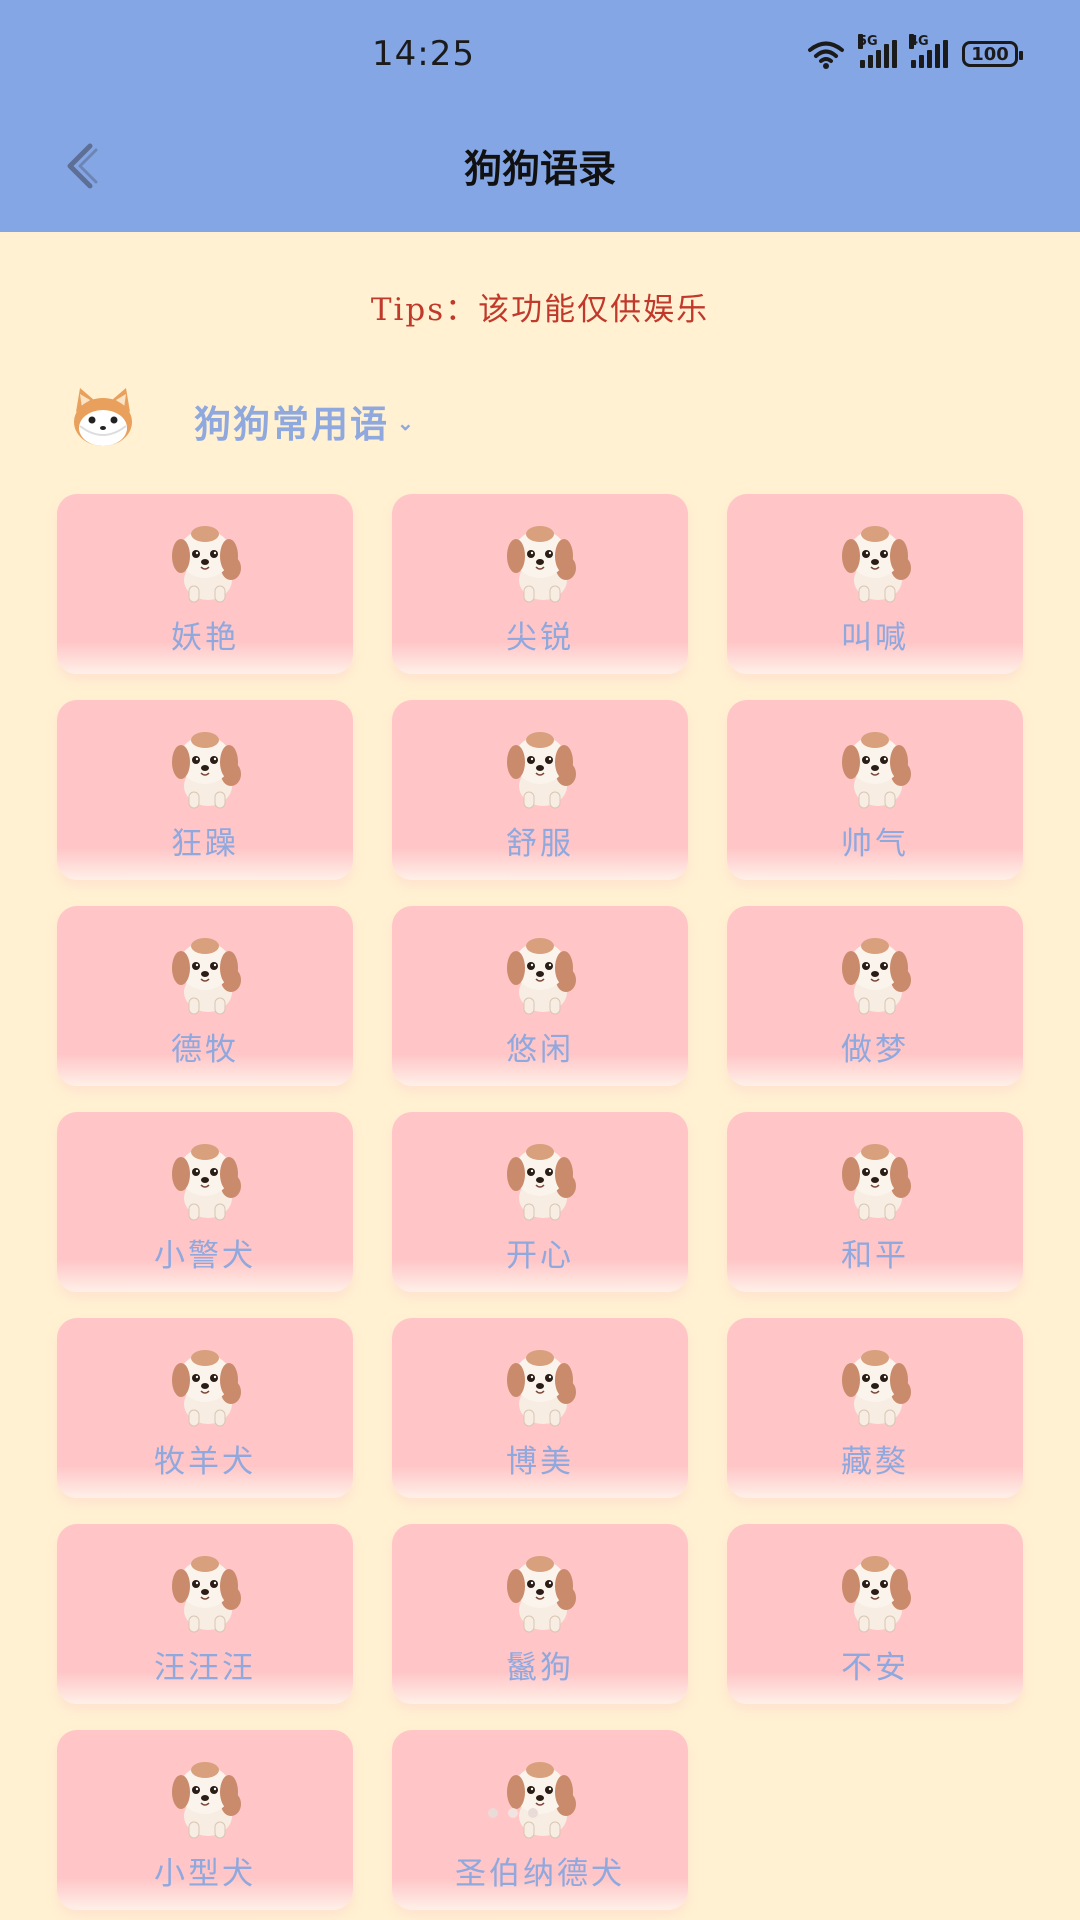  Describe the element at coordinates (205, 1874) in the screenshot. I see `phrase-label: 小型犬` at that location.